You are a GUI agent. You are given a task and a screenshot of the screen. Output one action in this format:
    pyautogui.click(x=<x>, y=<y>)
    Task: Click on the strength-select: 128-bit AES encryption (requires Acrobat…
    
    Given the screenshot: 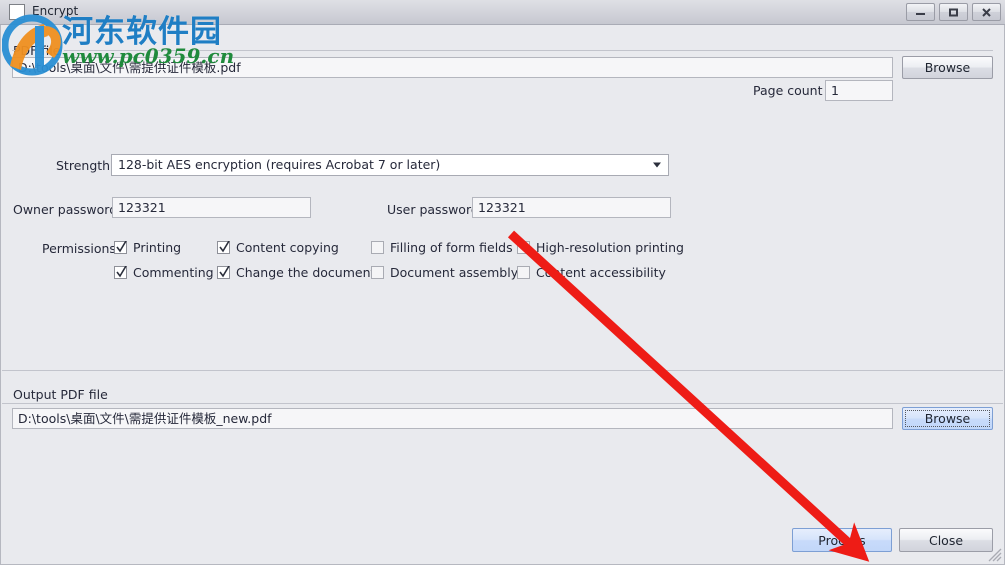 What is the action you would take?
    pyautogui.click(x=390, y=165)
    